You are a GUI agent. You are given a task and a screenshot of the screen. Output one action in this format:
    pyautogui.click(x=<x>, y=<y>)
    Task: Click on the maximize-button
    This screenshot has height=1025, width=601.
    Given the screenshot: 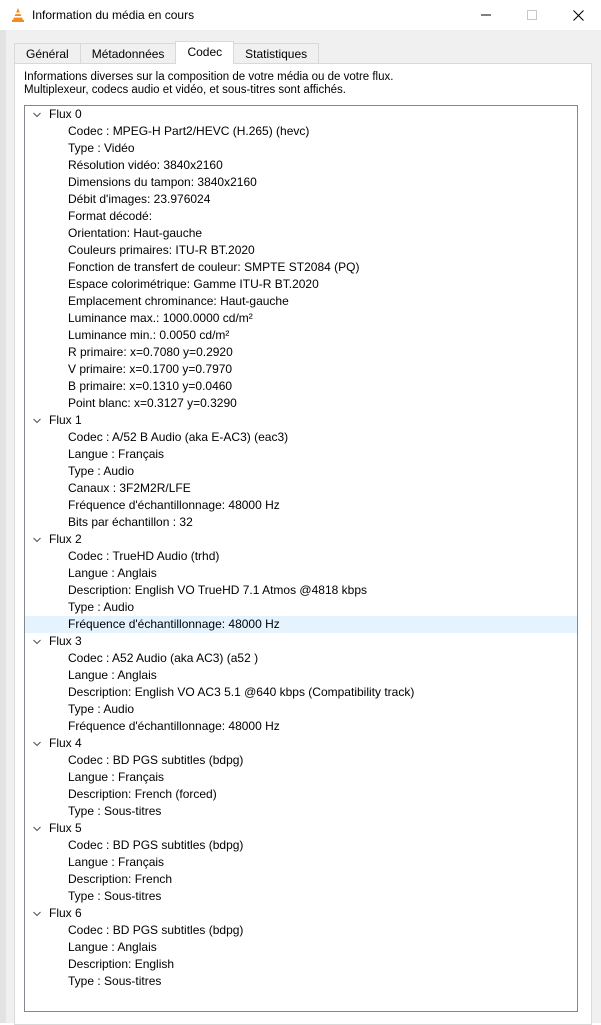 What is the action you would take?
    pyautogui.click(x=532, y=15)
    